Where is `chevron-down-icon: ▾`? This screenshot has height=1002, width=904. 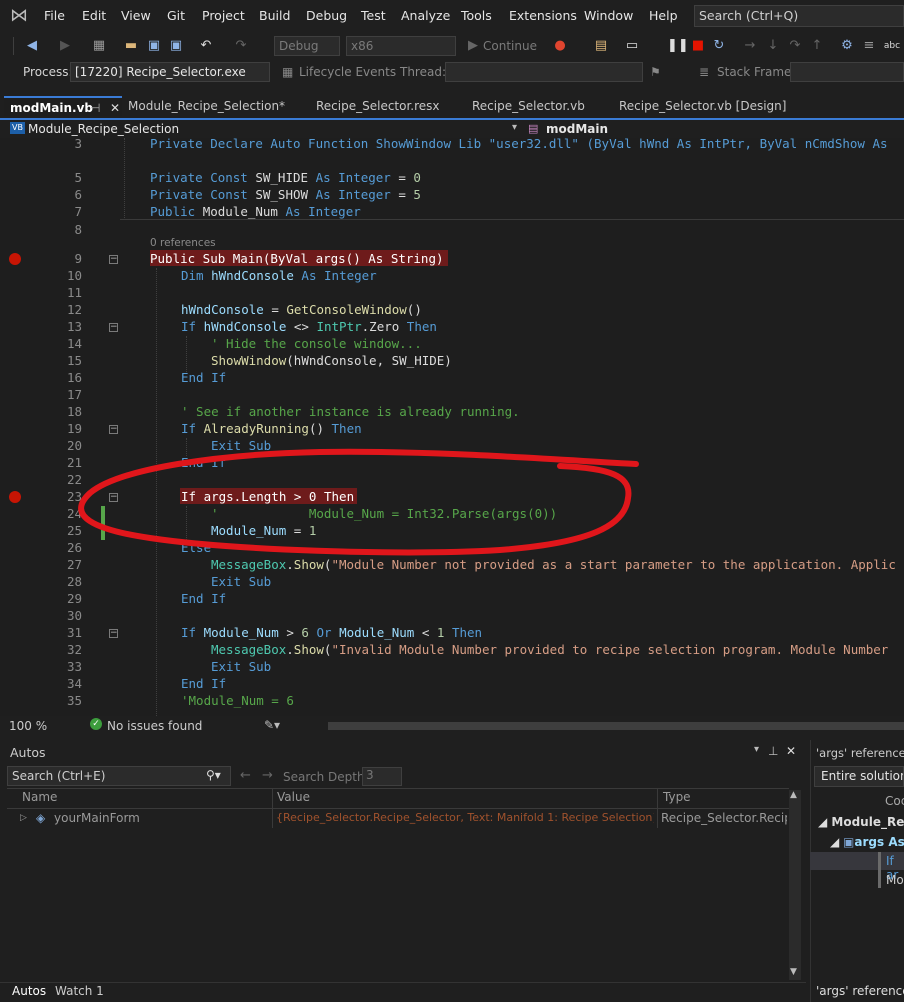
chevron-down-icon: ▾ is located at coordinates (514, 127).